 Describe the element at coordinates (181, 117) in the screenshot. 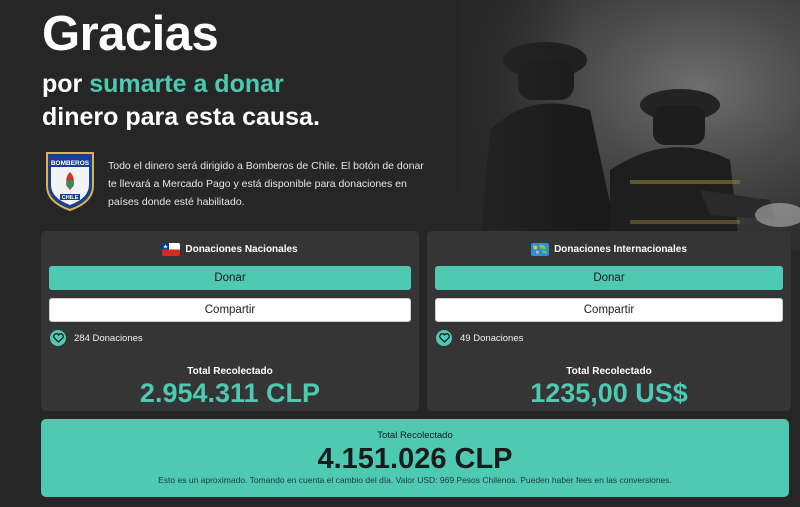

I see `subtitle-line-2: dinero para esta causa.` at that location.